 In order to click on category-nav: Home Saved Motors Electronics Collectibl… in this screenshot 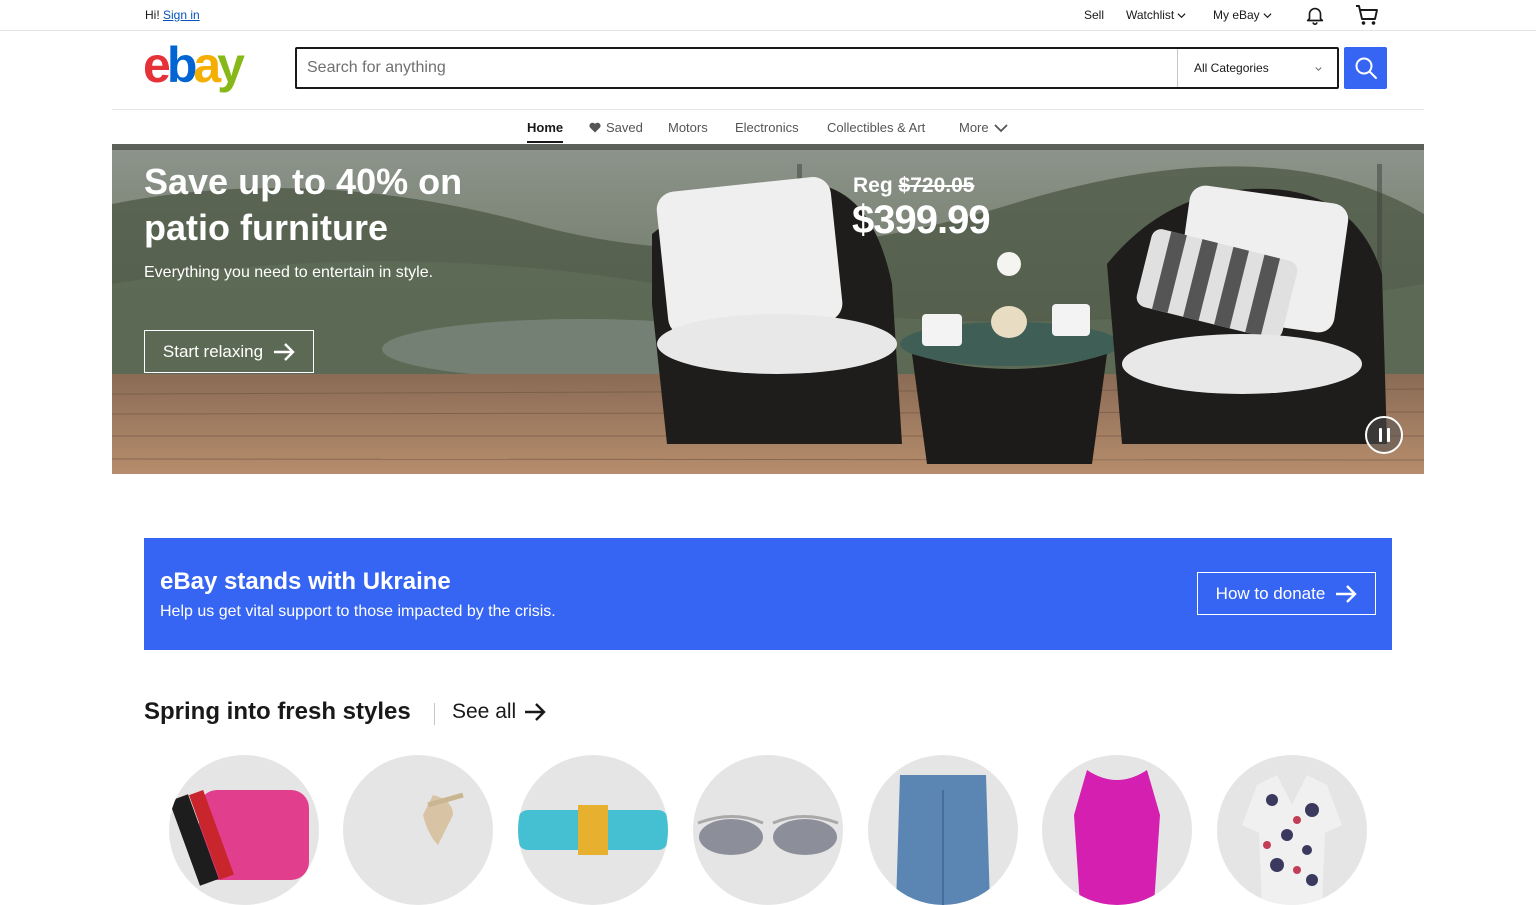, I will do `click(768, 127)`.